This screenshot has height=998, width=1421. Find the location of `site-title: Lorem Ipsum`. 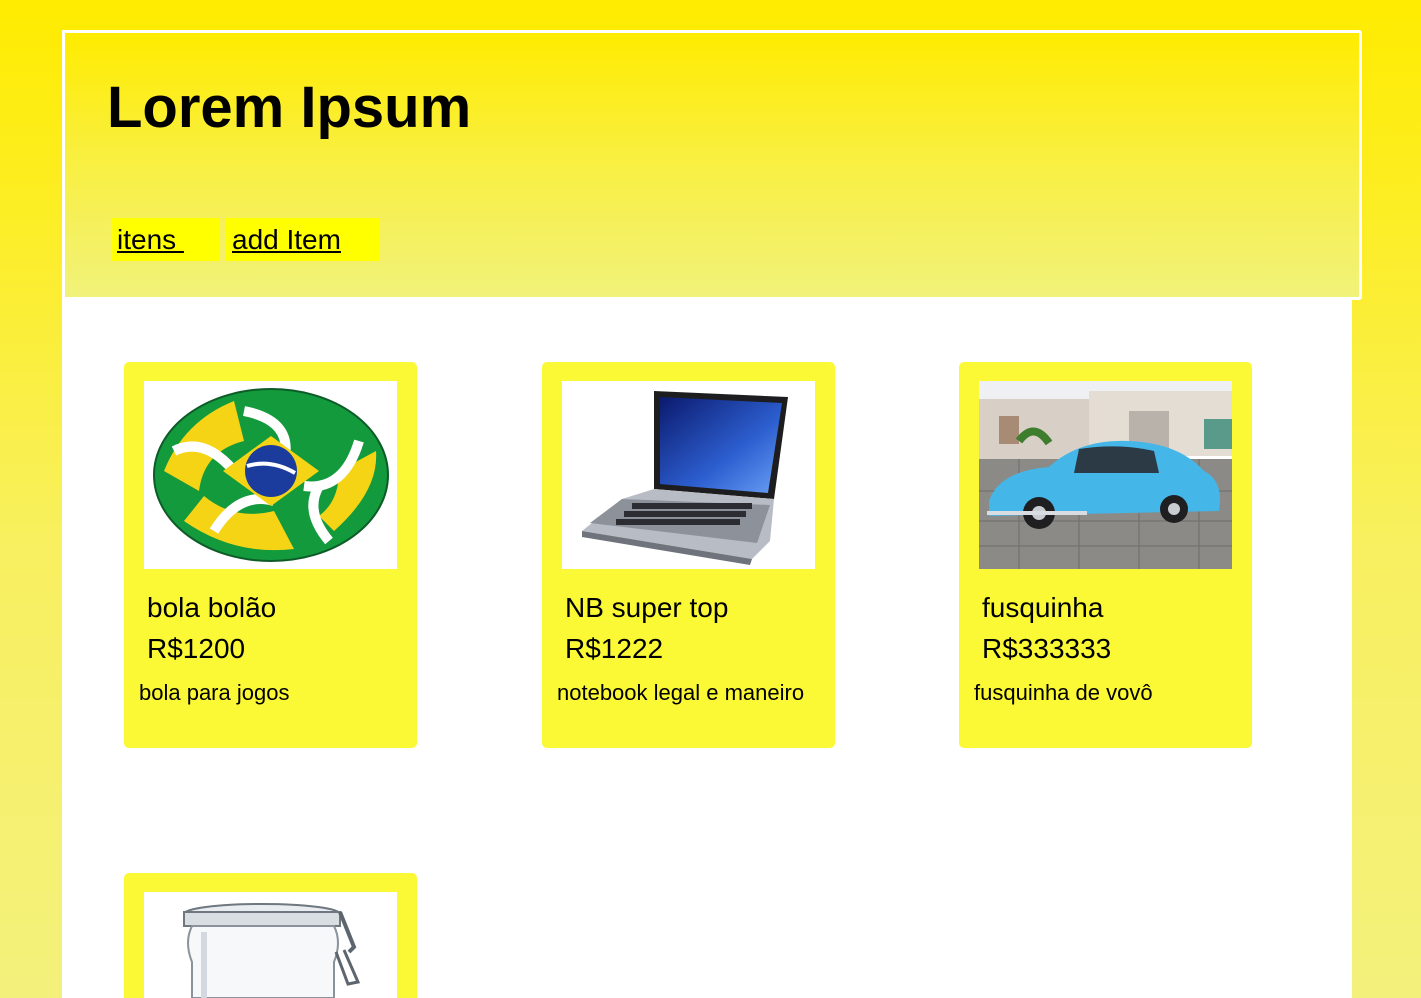

site-title: Lorem Ipsum is located at coordinates (289, 107).